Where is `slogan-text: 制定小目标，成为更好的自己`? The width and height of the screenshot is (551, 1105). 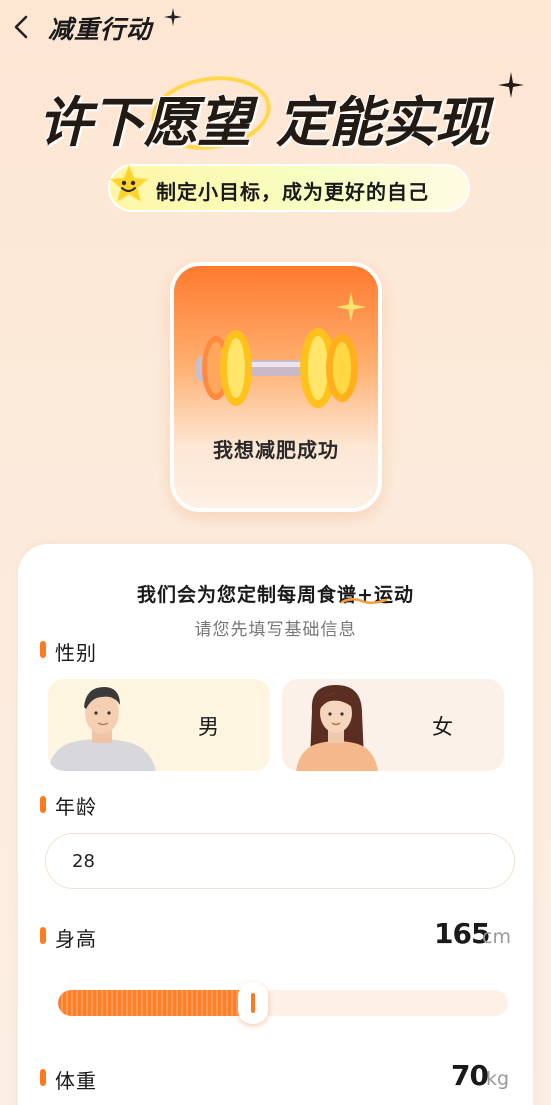
slogan-text: 制定小目标，成为更好的自己 is located at coordinates (292, 192).